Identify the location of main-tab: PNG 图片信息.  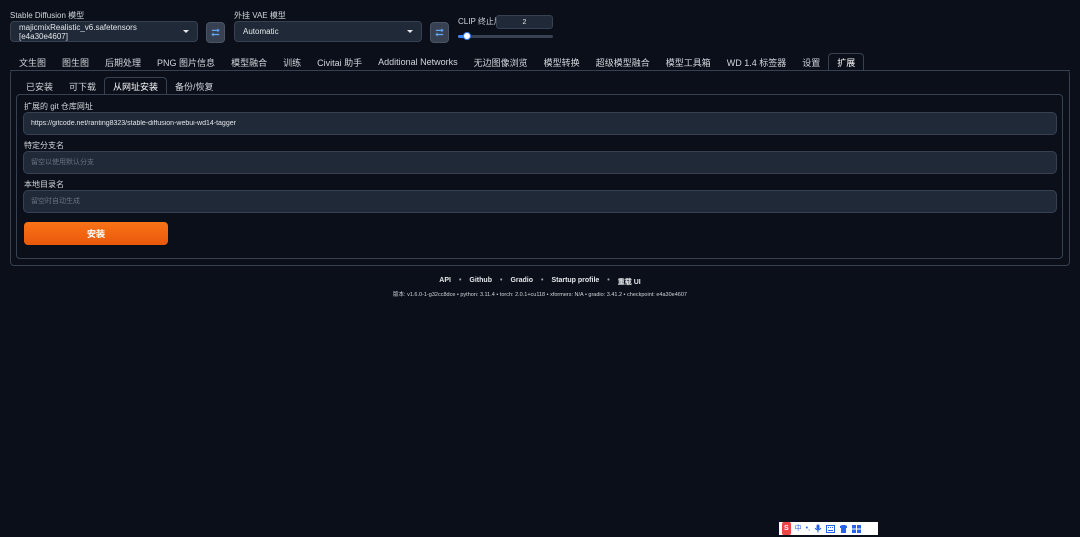
(186, 62).